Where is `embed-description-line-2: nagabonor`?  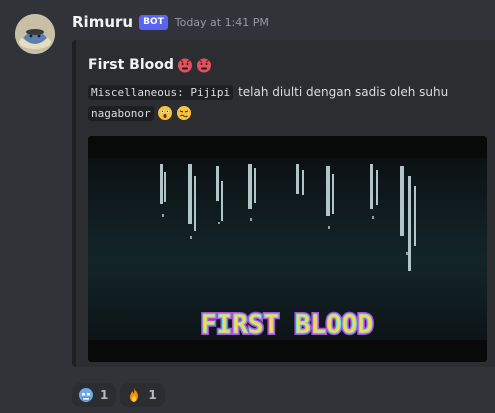
embed-description-line-2: nagabonor is located at coordinates (140, 113).